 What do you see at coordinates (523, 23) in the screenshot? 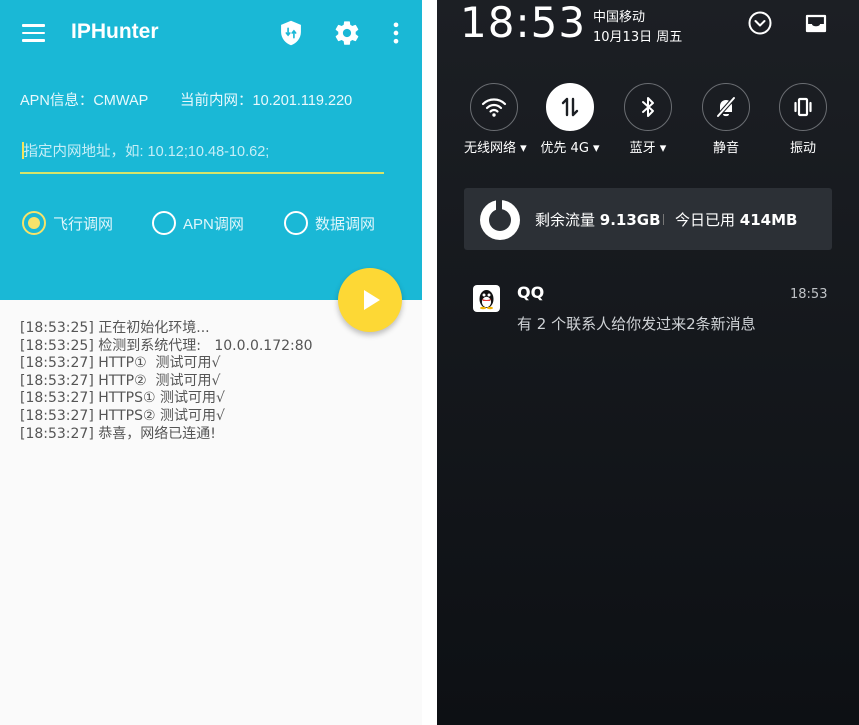
I see `clock: 18:53` at bounding box center [523, 23].